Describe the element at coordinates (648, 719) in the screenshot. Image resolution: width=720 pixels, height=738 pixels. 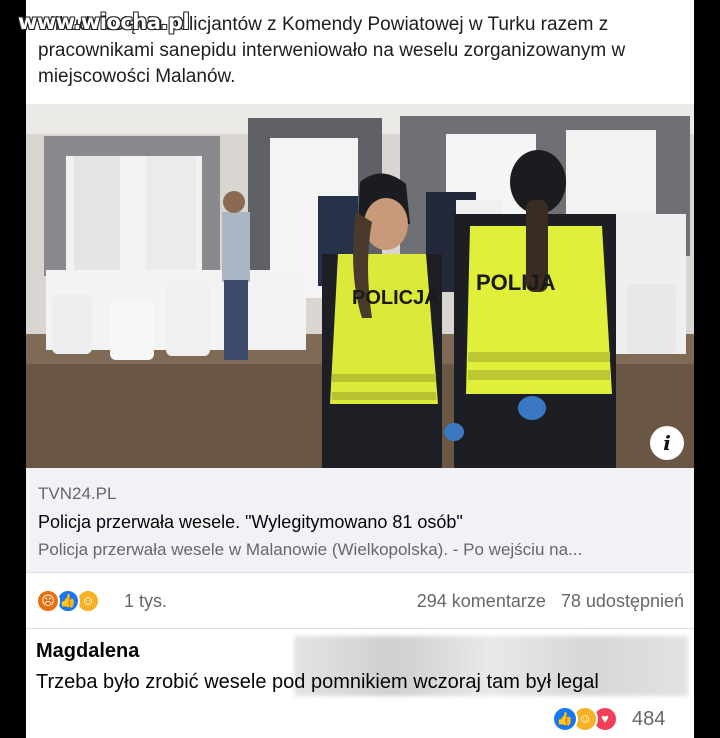
I see `comment-reaction-count: 484` at that location.